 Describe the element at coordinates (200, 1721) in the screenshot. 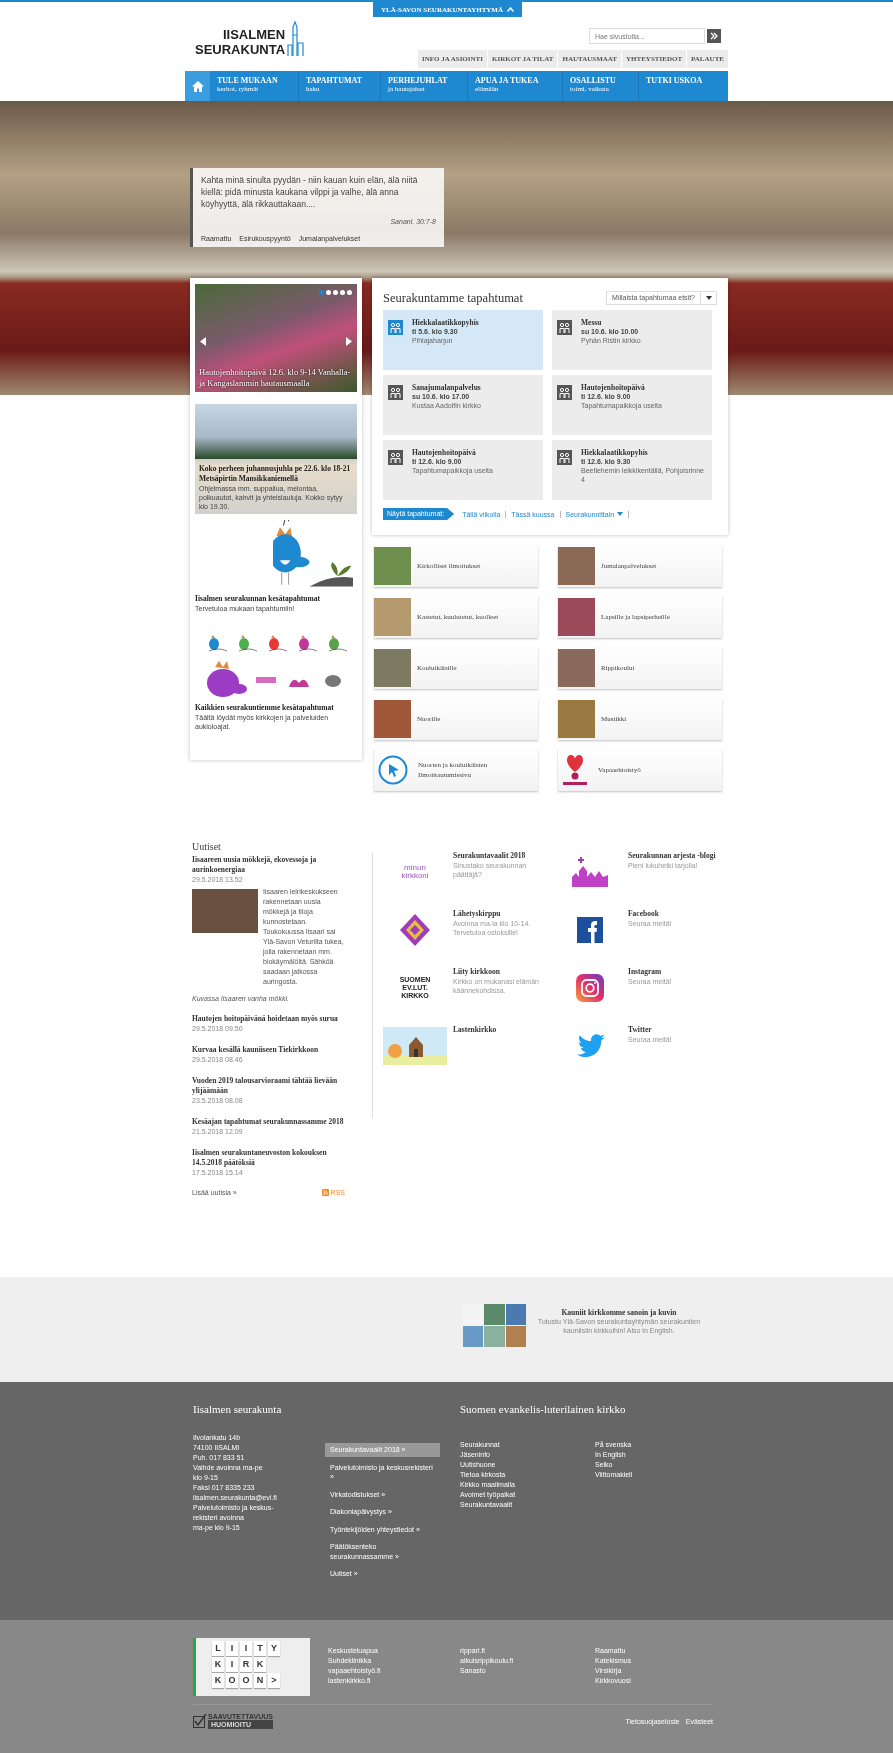

I see `checkbox-icon` at that location.